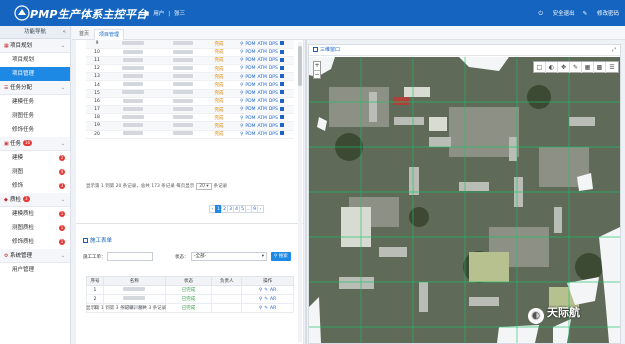 This screenshot has height=344, width=625. Describe the element at coordinates (35, 214) in the screenshot. I see `sidebar-item-modeling-qc: 建模质检 1` at that location.